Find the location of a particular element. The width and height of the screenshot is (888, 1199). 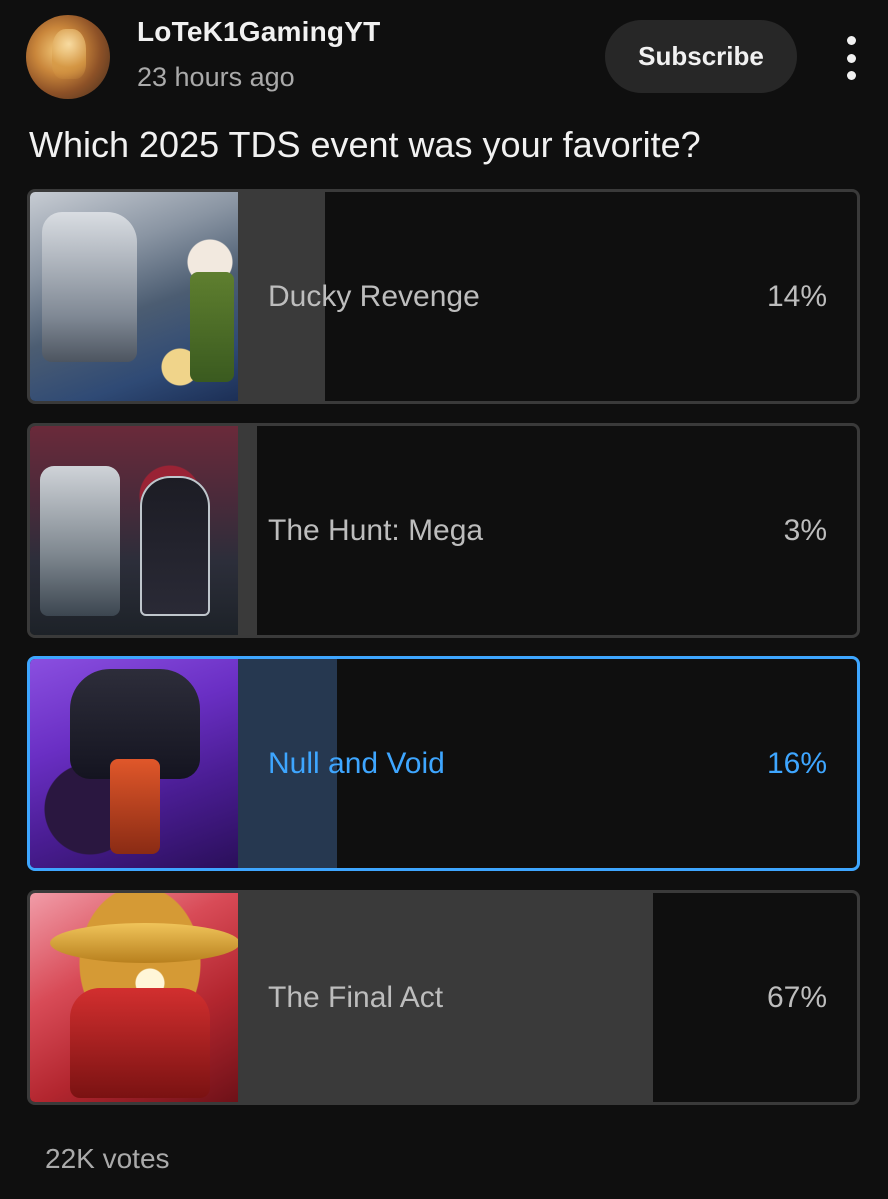

poll-option-percent: 3% is located at coordinates (805, 530).